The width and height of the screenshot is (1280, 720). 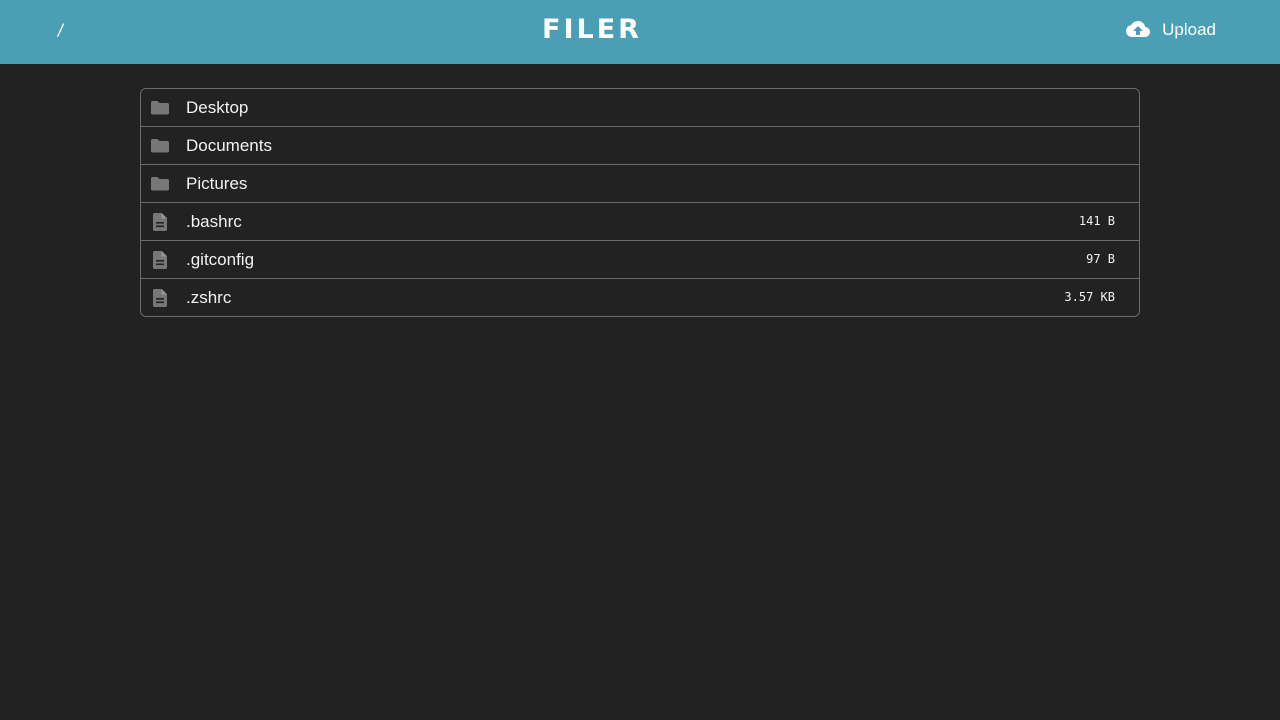 What do you see at coordinates (217, 183) in the screenshot?
I see `file-name: Pictures` at bounding box center [217, 183].